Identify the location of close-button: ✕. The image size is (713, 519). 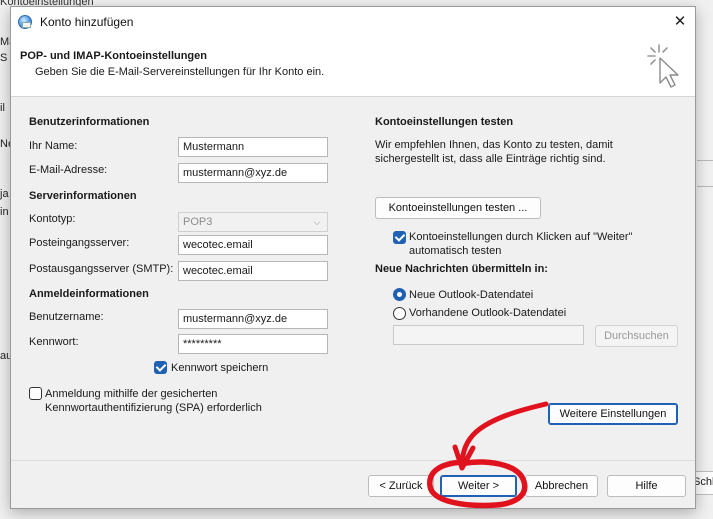
(680, 22).